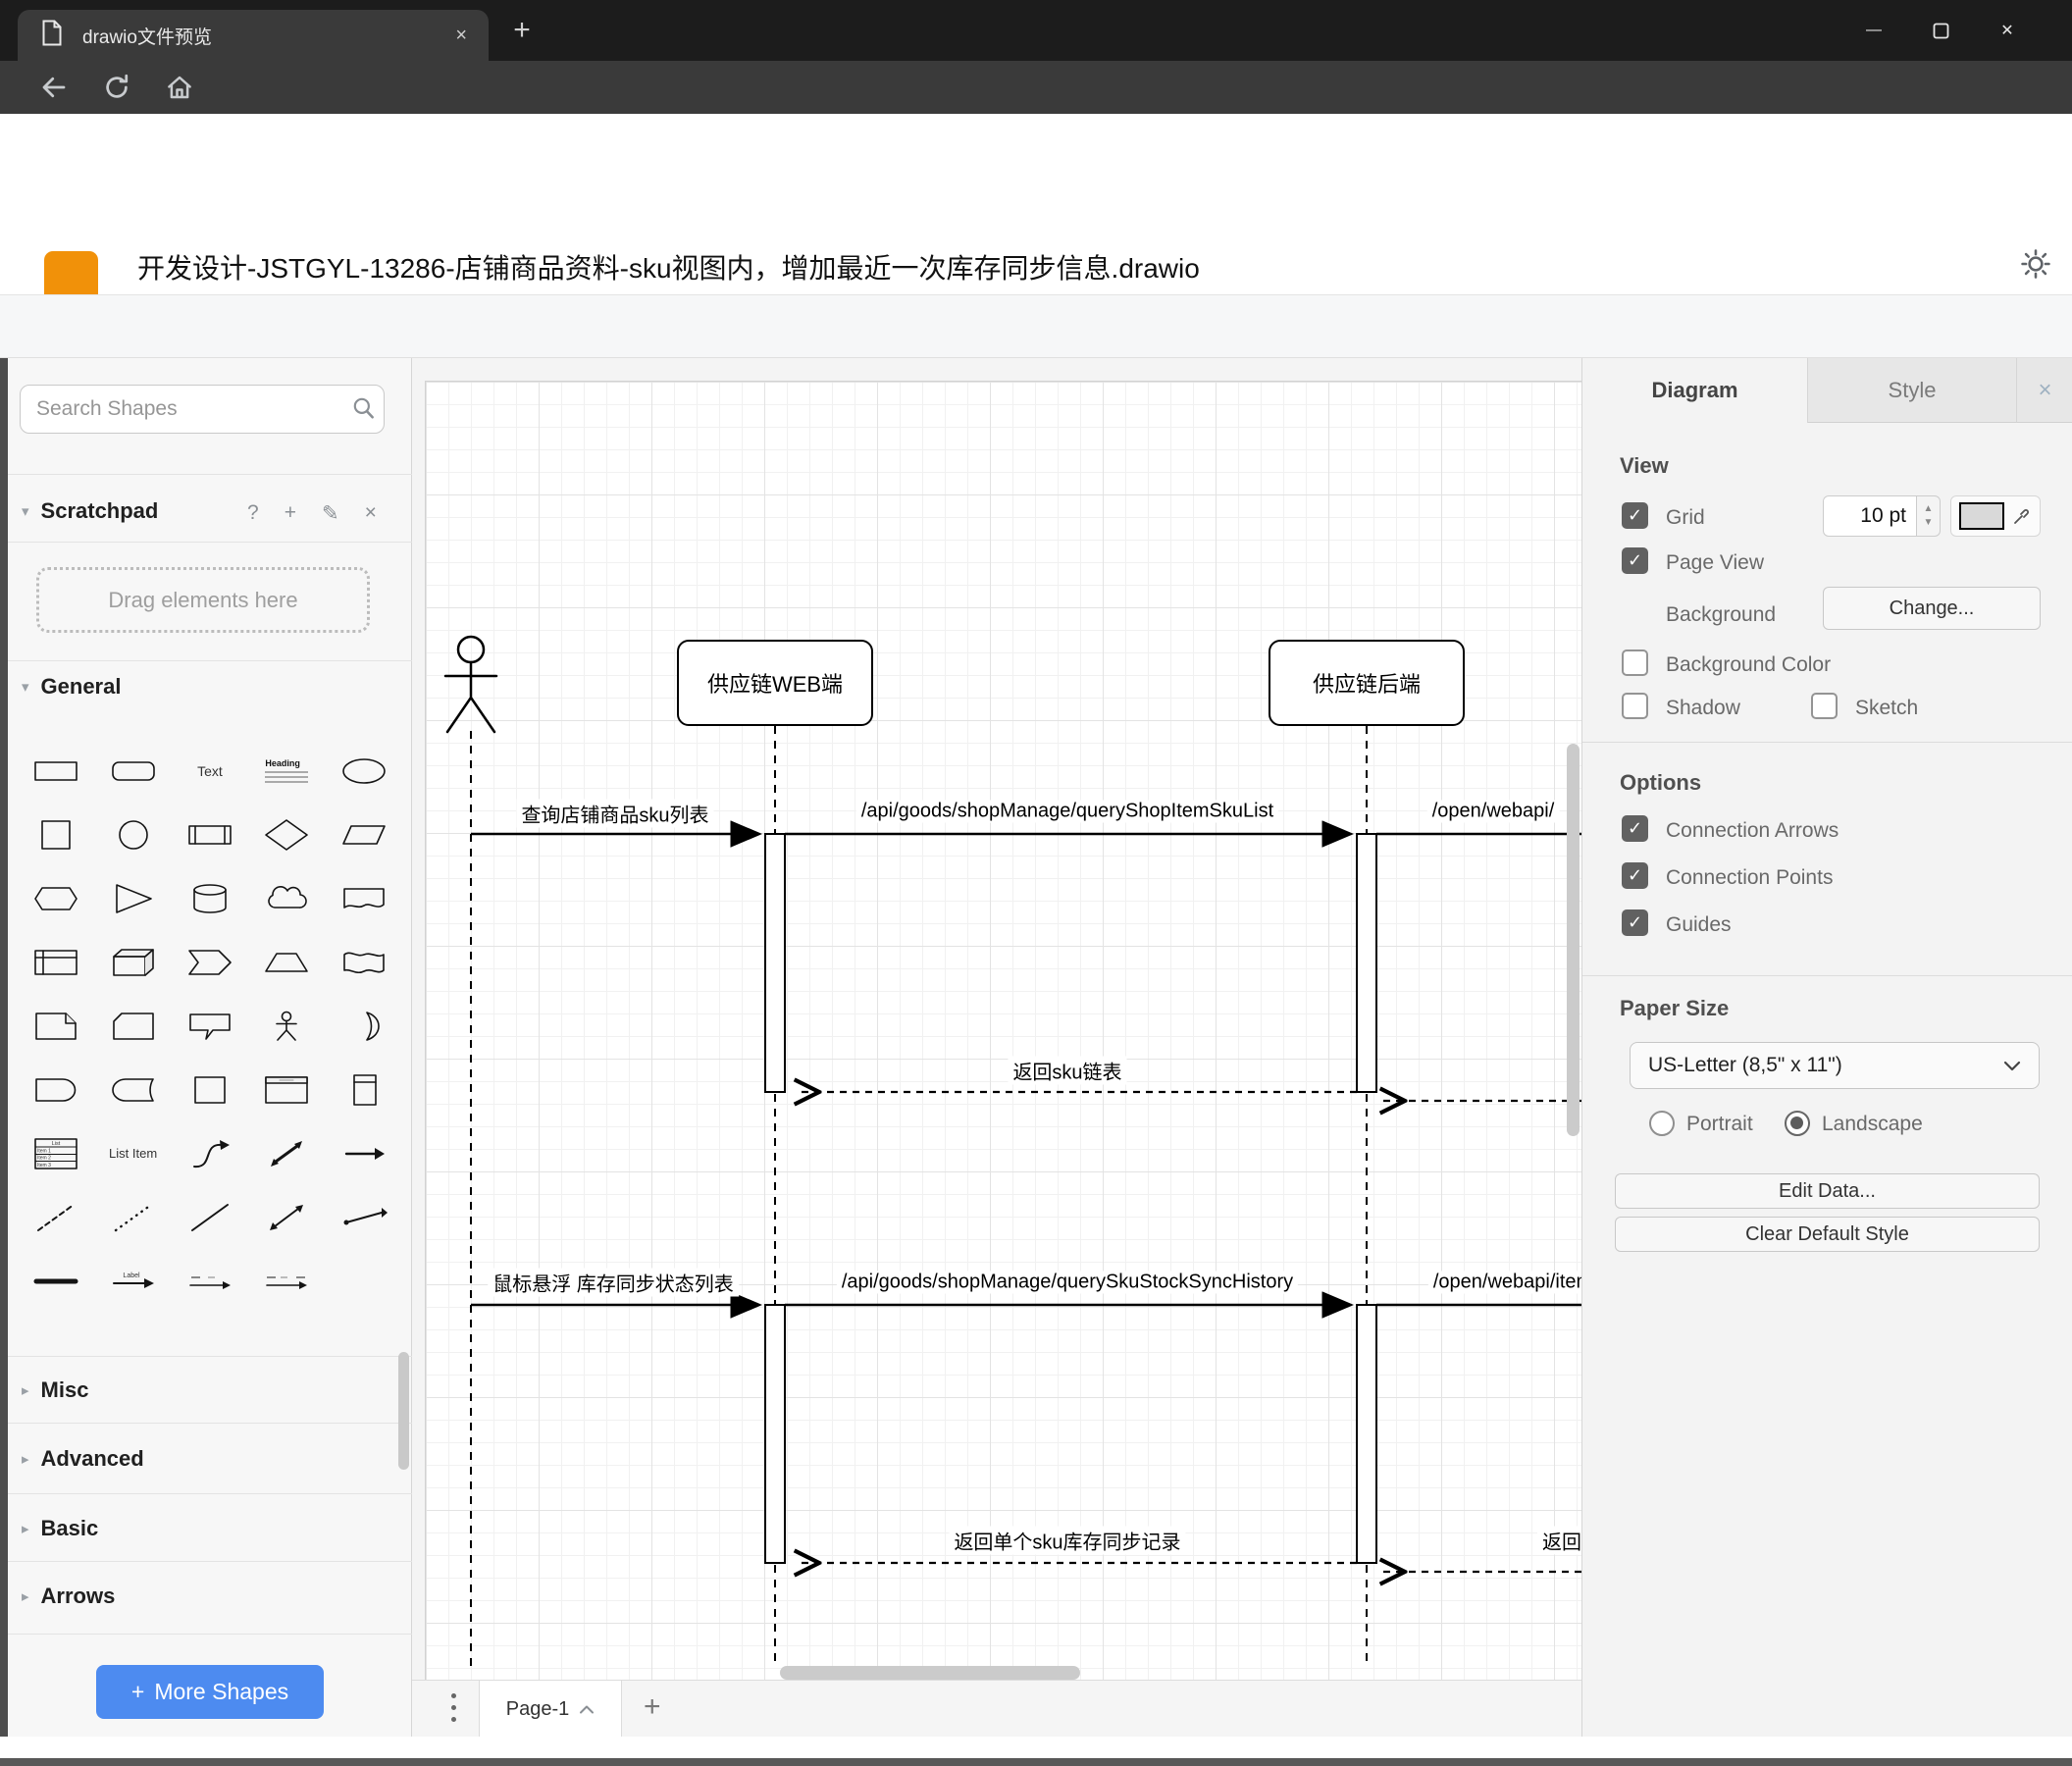 This screenshot has height=1766, width=2072. Describe the element at coordinates (132, 1281) in the screenshot. I see `shape-labeled-arrow: Label` at that location.